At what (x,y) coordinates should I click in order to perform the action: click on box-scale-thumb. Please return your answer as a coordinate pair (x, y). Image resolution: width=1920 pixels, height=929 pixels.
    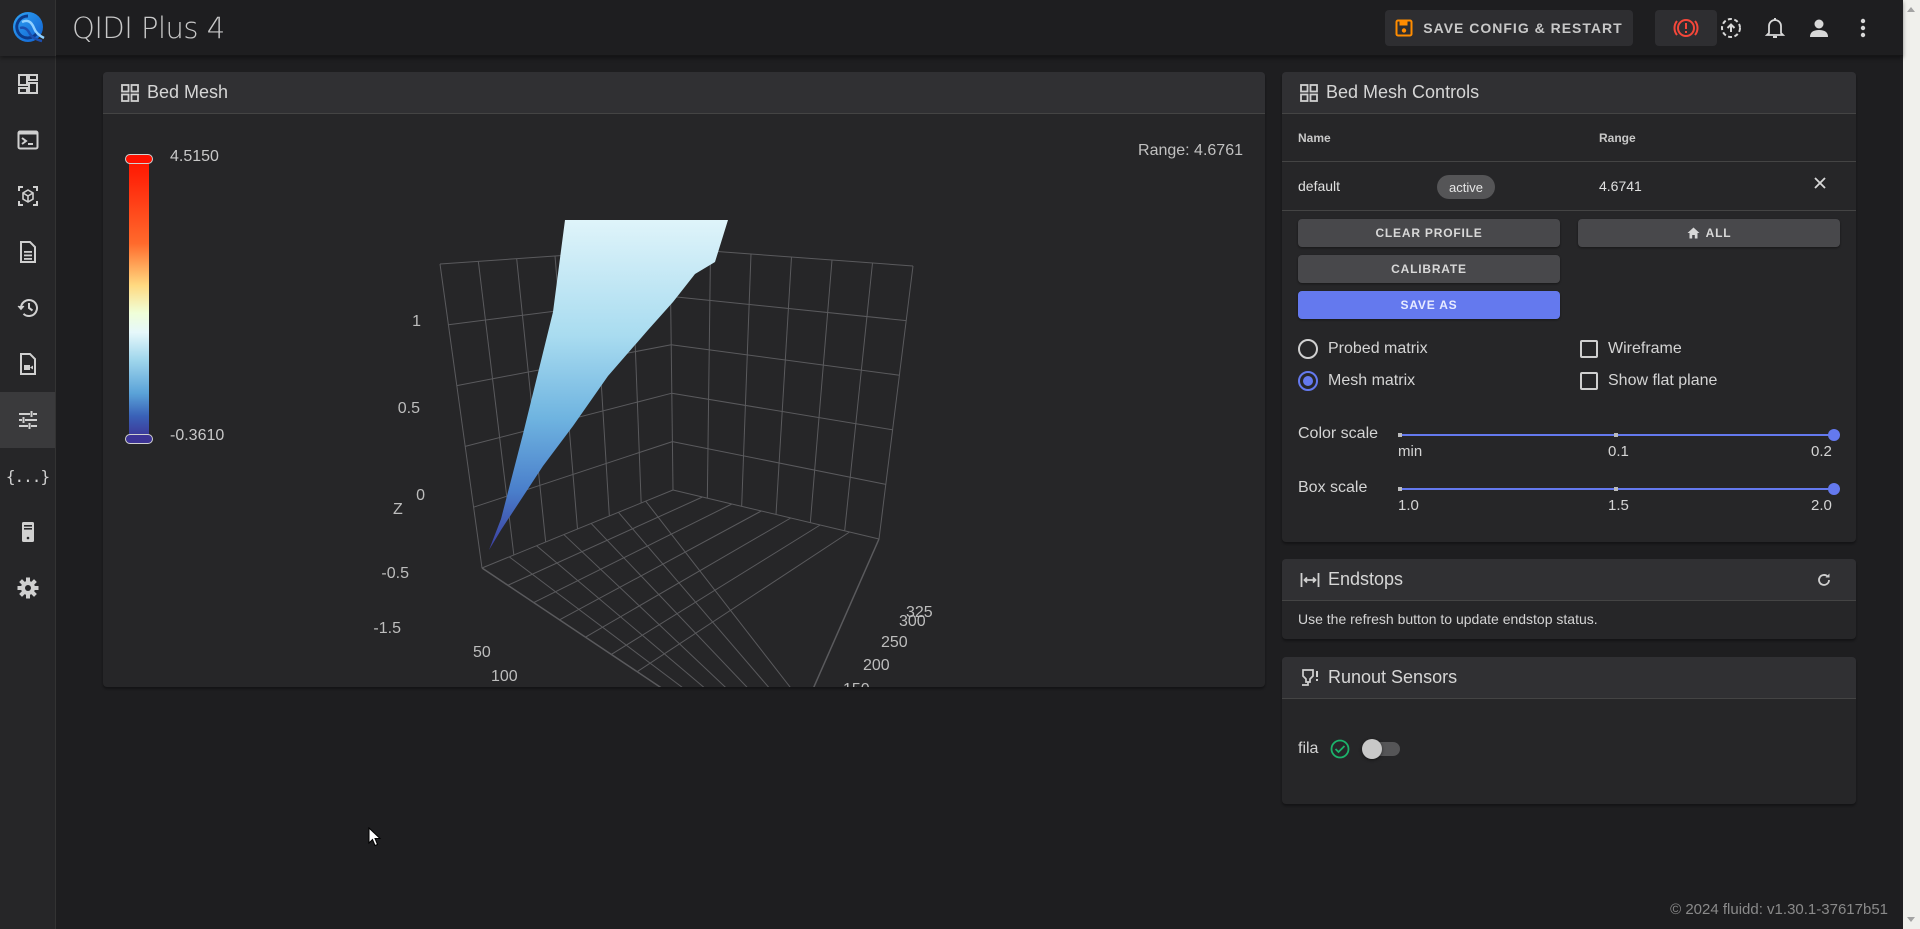
    Looking at the image, I should click on (1834, 489).